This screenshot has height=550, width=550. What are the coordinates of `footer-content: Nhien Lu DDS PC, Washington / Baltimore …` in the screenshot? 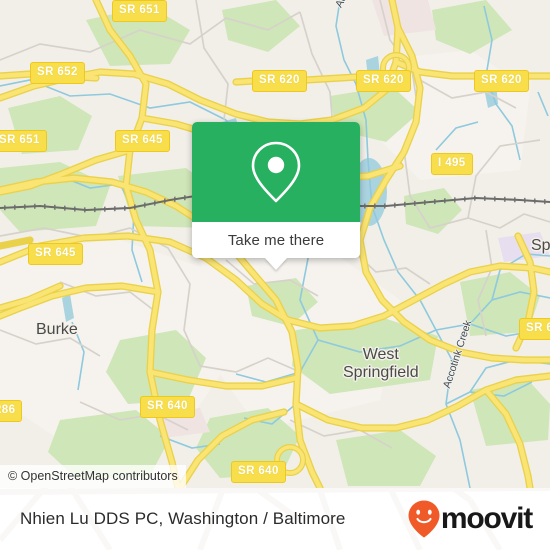 It's located at (275, 519).